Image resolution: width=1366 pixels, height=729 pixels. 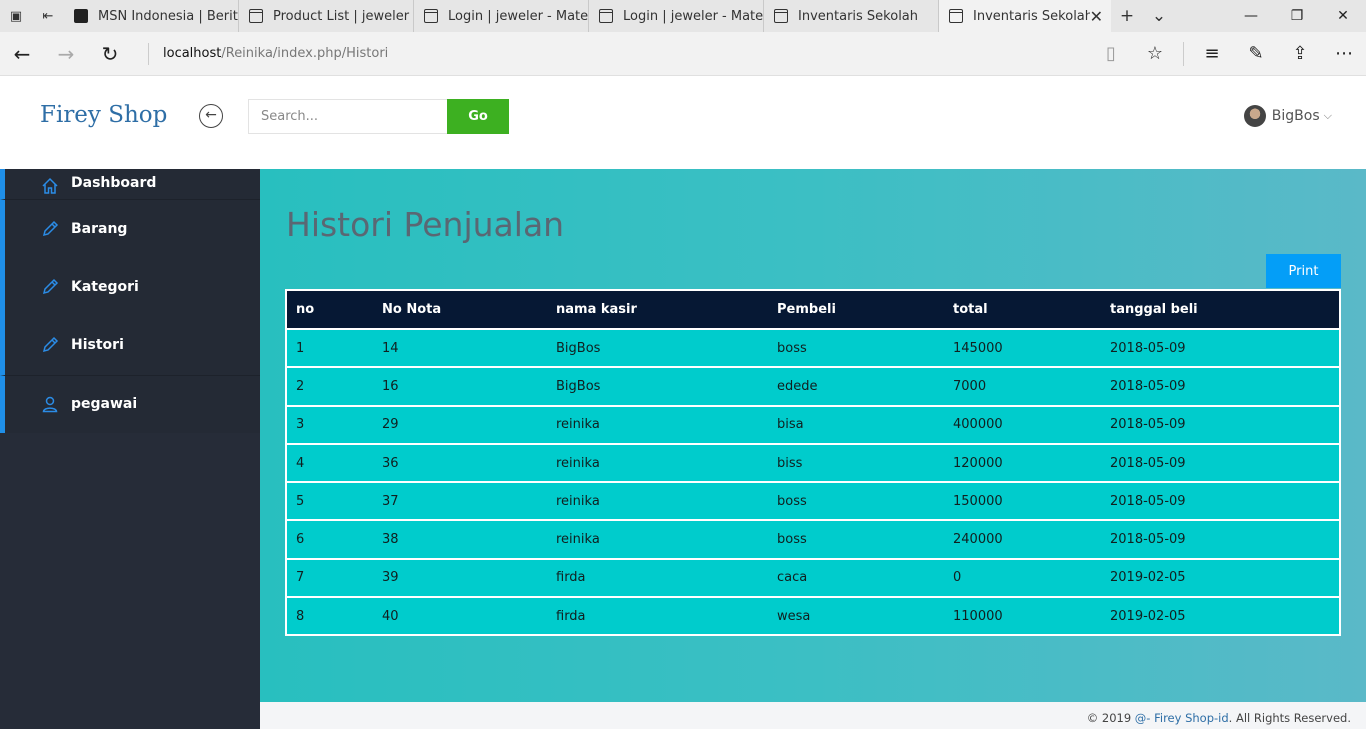 I want to click on brand-logo: Firey Shop, so click(x=103, y=115).